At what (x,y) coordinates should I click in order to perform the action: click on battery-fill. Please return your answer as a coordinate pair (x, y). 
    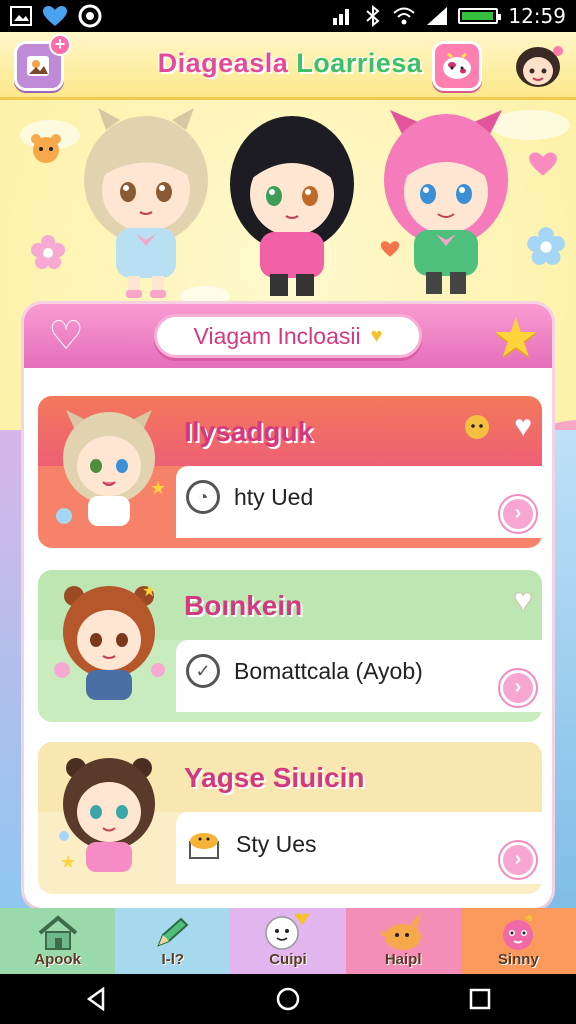
    Looking at the image, I should click on (477, 16).